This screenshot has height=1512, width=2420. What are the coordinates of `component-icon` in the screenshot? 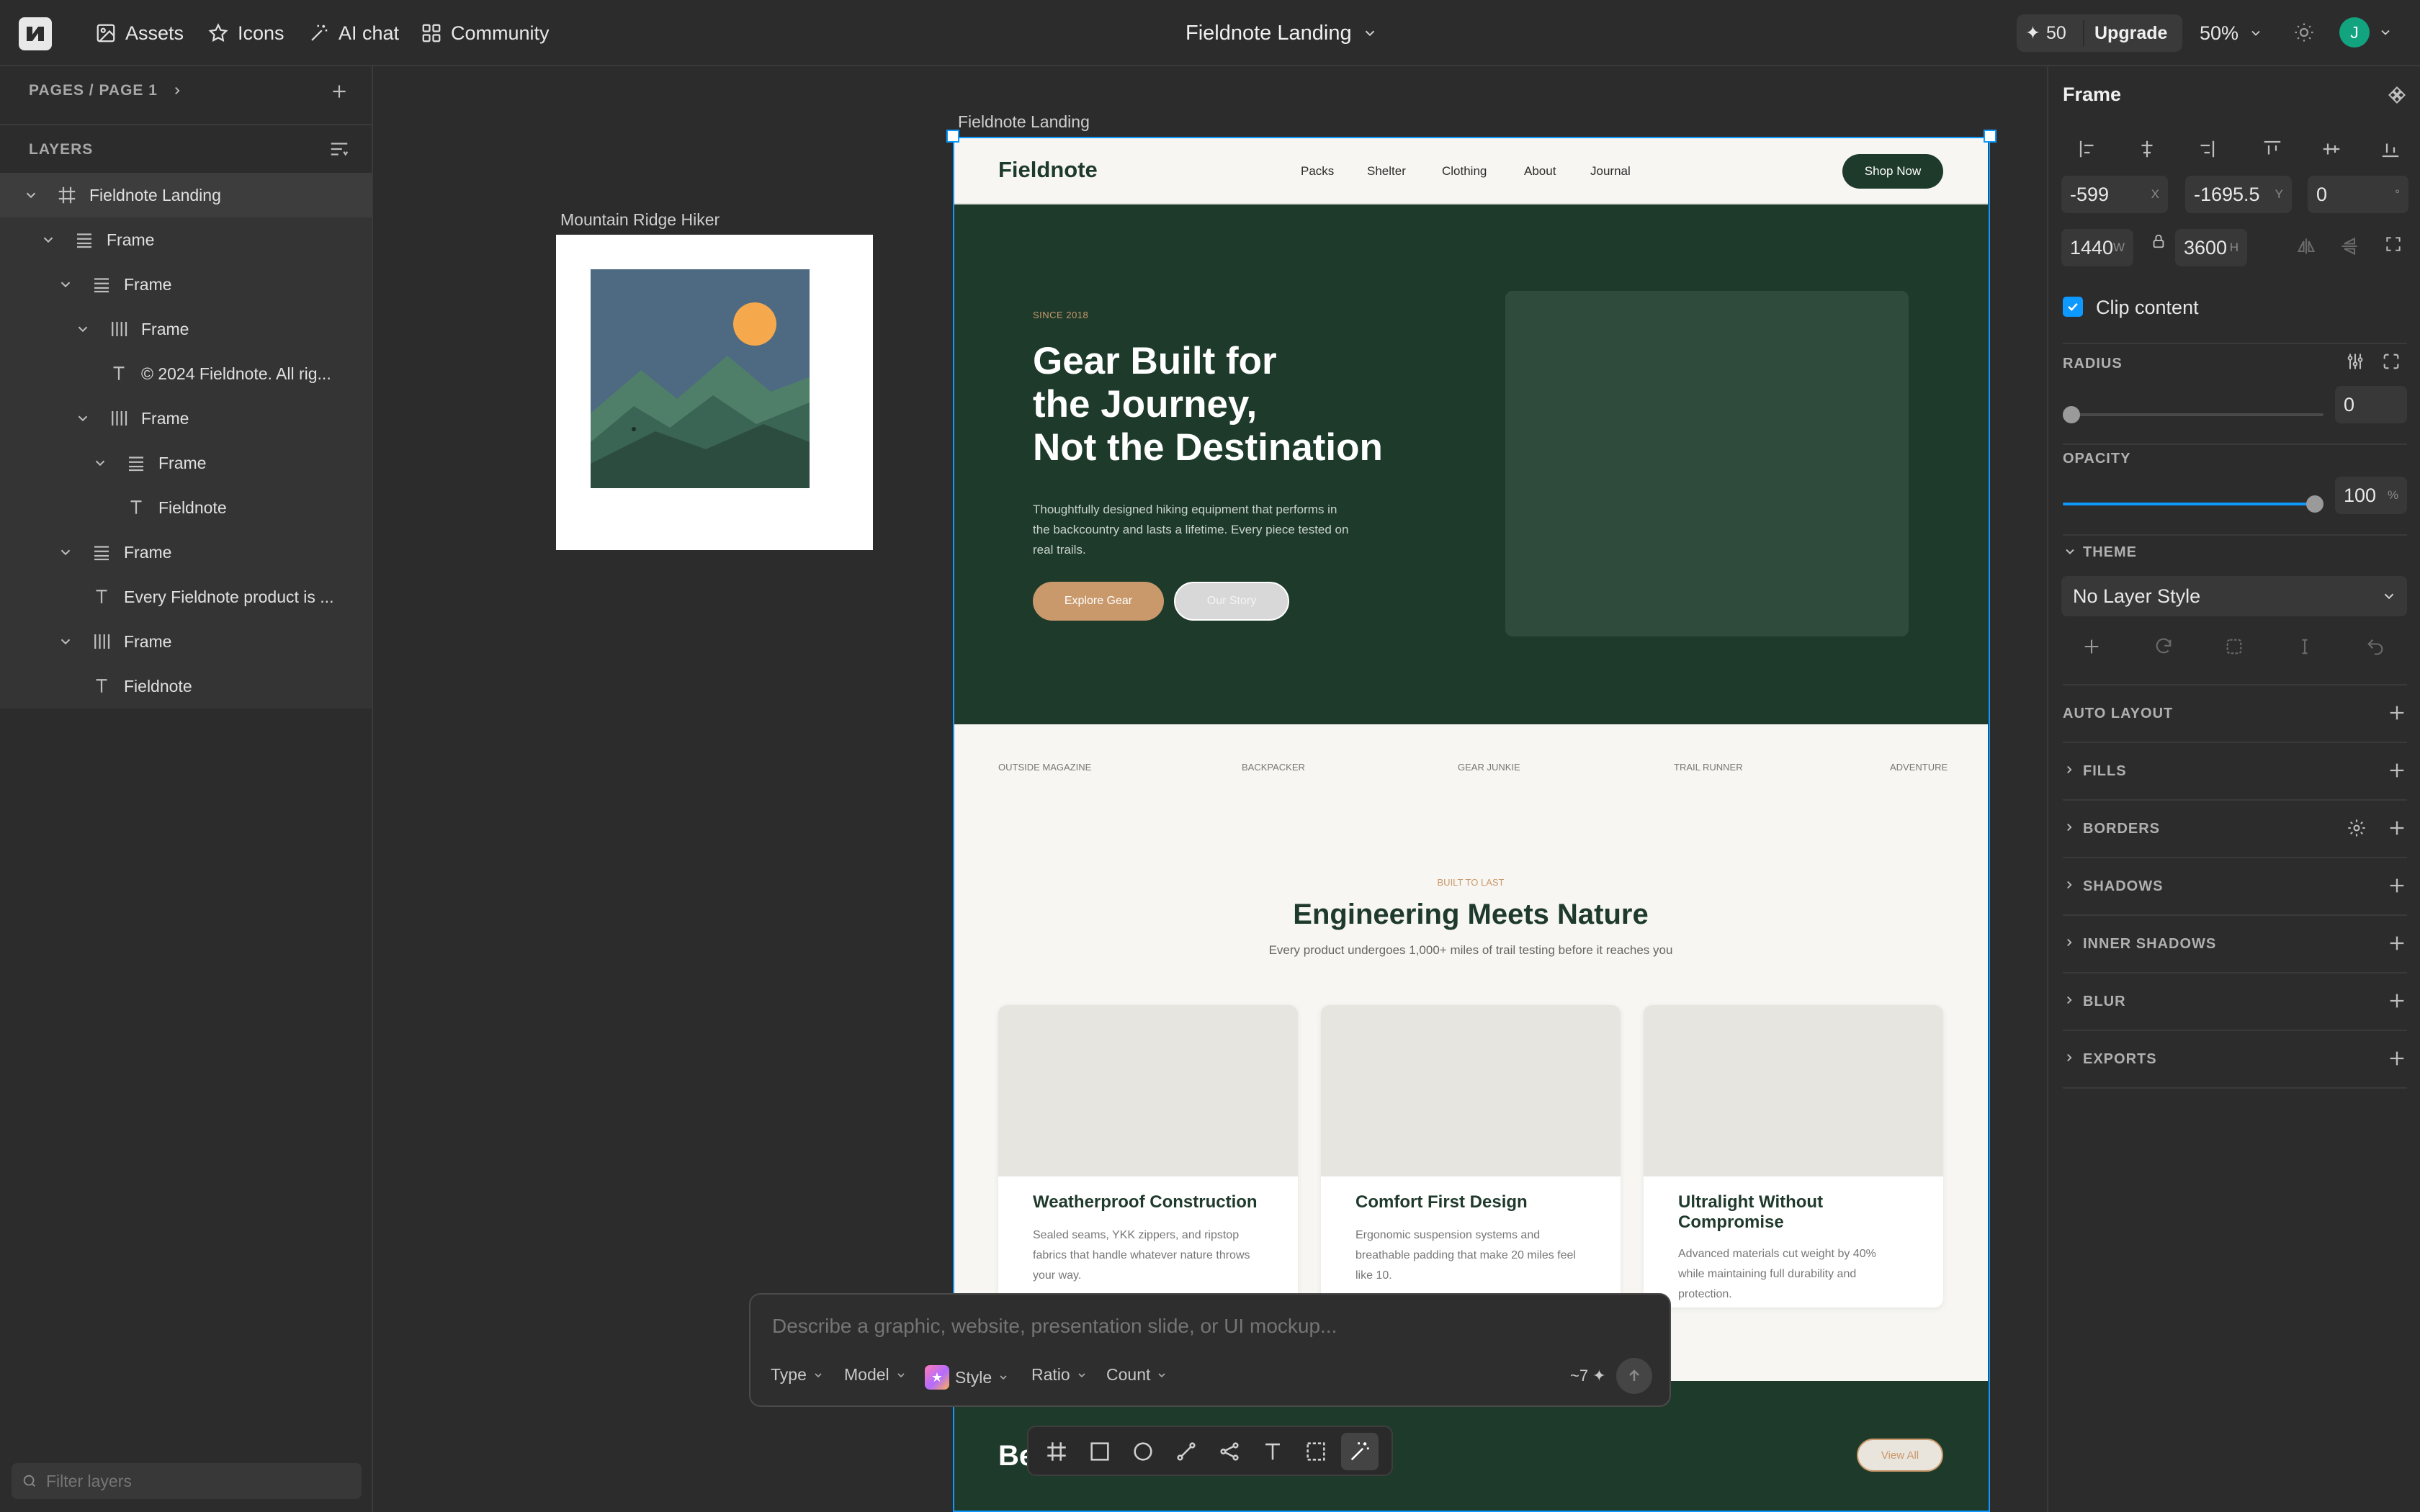 It's located at (2397, 95).